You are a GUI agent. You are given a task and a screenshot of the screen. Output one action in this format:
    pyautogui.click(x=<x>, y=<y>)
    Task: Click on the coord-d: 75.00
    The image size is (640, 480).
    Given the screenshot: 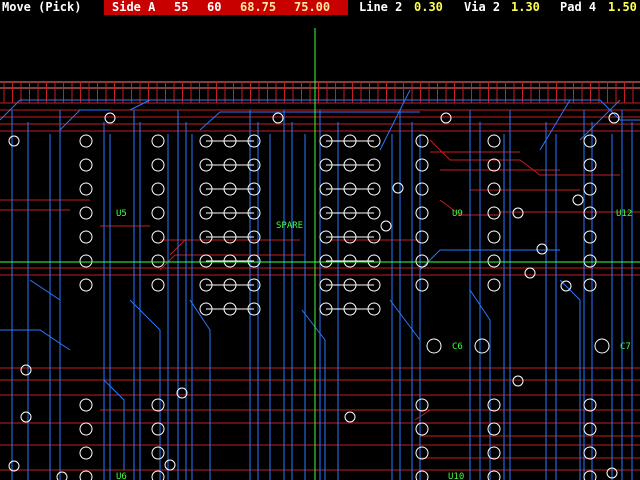 What is the action you would take?
    pyautogui.click(x=312, y=7)
    